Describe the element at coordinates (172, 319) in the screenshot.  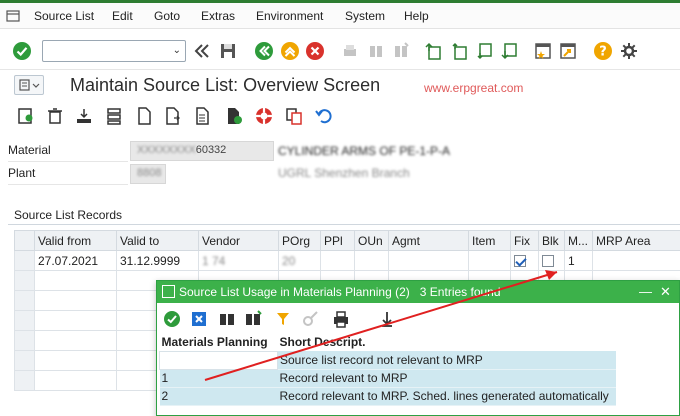
I see `popup-enter-check-icon` at that location.